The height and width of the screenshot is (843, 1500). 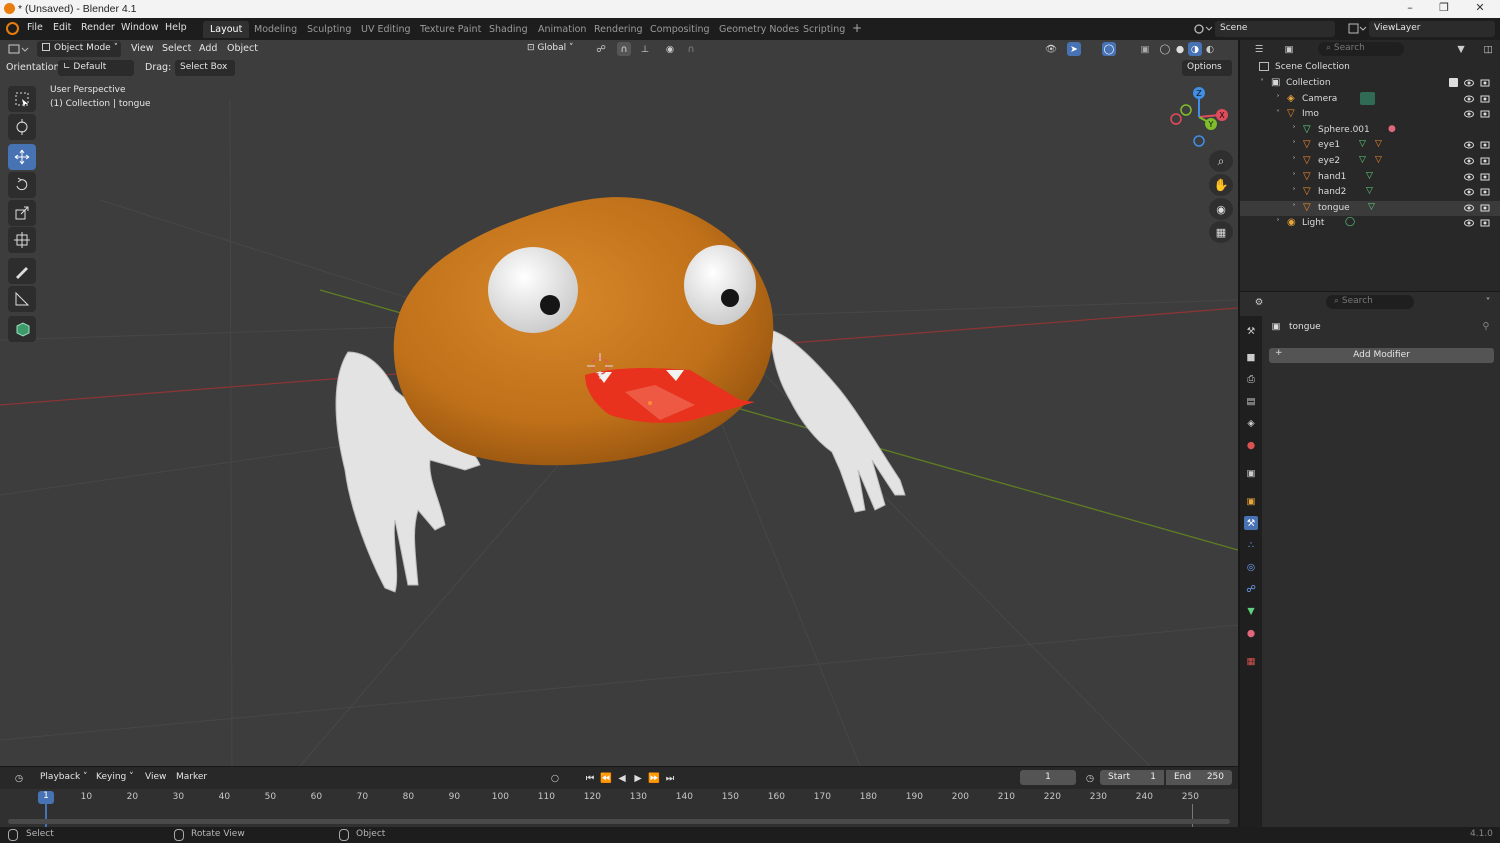 What do you see at coordinates (1251, 611) in the screenshot?
I see `data-properties-tab: ▼` at bounding box center [1251, 611].